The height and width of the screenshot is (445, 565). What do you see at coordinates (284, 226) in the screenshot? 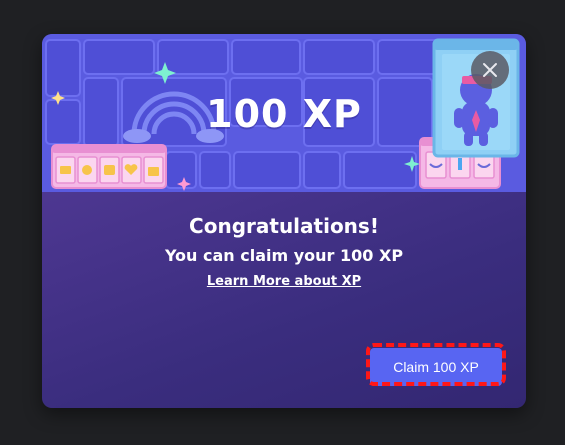
I see `dialog-title: Congratulations!` at bounding box center [284, 226].